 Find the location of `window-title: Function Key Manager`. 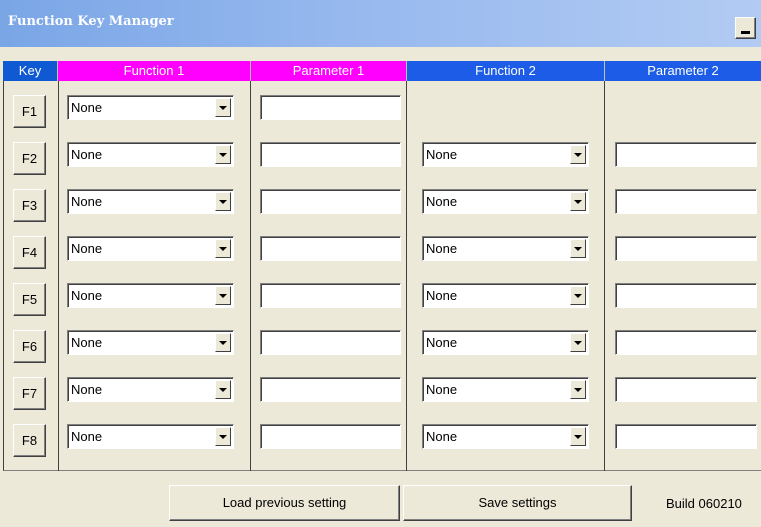

window-title: Function Key Manager is located at coordinates (91, 21).